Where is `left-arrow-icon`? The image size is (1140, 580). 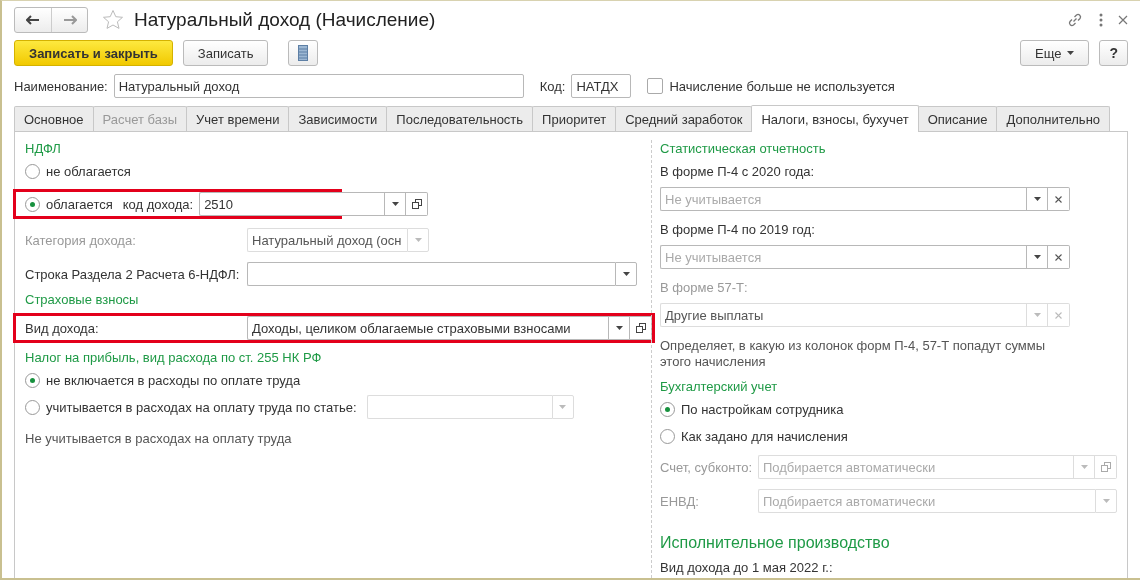 left-arrow-icon is located at coordinates (33, 20).